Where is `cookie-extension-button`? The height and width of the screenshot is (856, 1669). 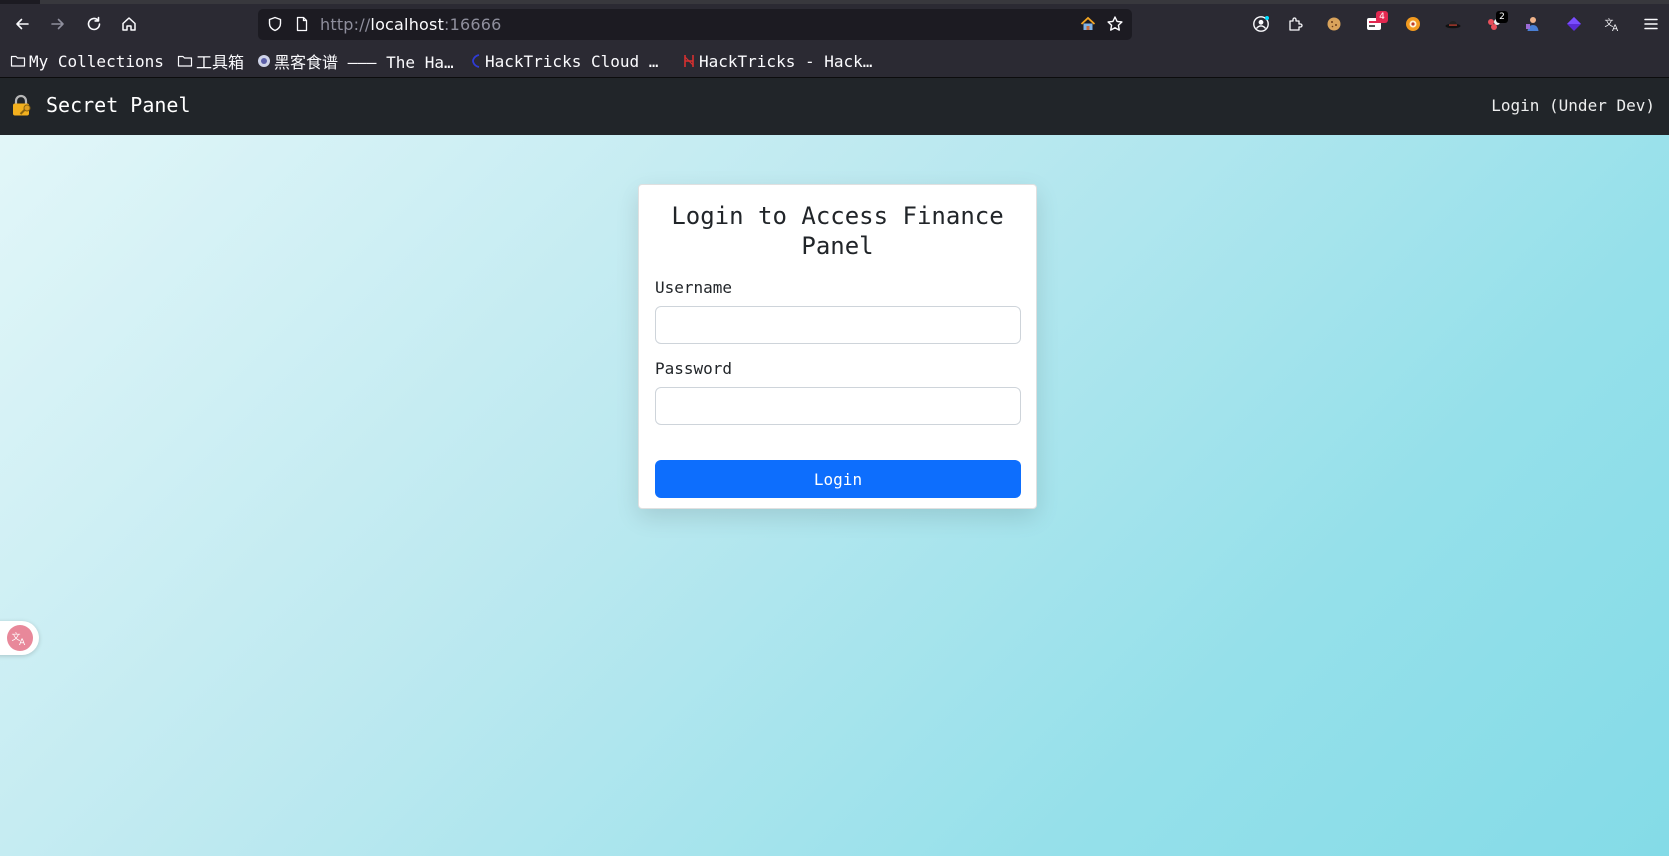
cookie-extension-button is located at coordinates (1334, 24).